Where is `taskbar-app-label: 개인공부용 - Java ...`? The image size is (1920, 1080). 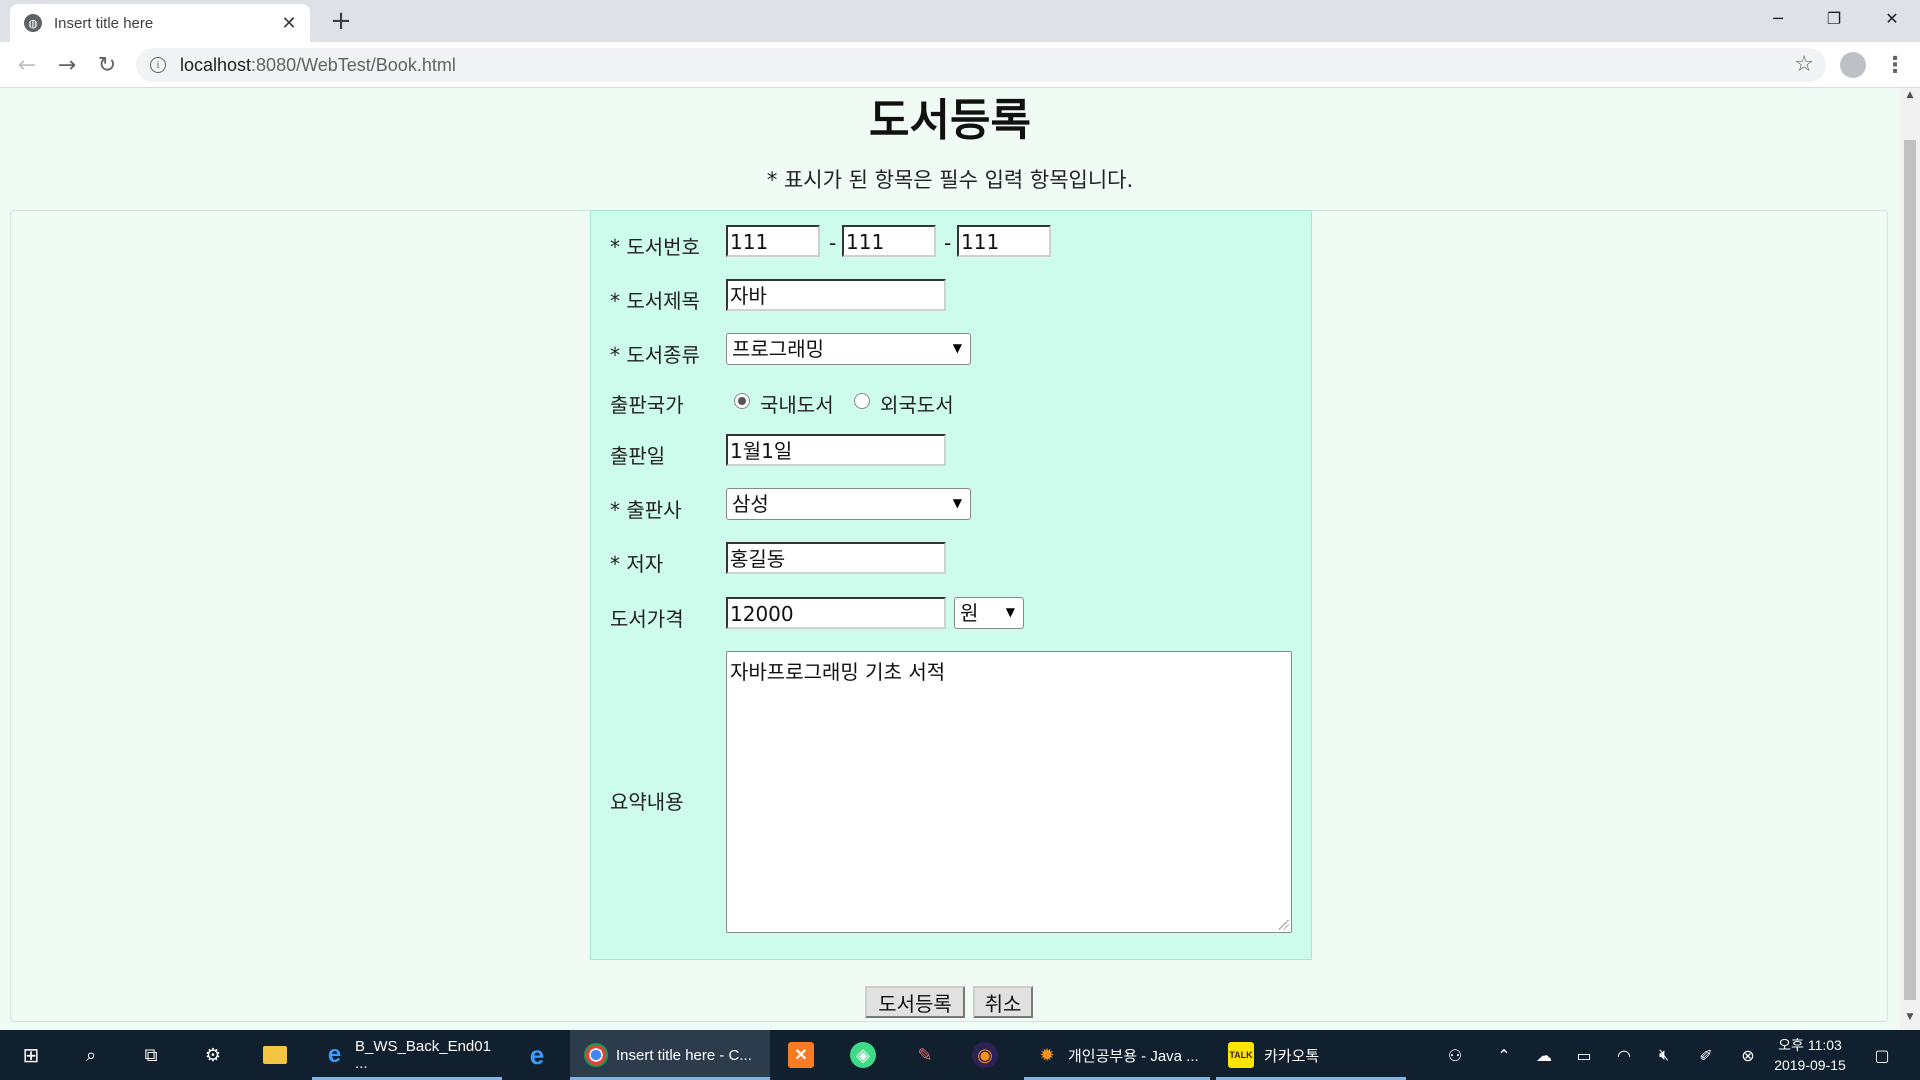
taskbar-app-label: 개인공부용 - Java ... is located at coordinates (1133, 1056).